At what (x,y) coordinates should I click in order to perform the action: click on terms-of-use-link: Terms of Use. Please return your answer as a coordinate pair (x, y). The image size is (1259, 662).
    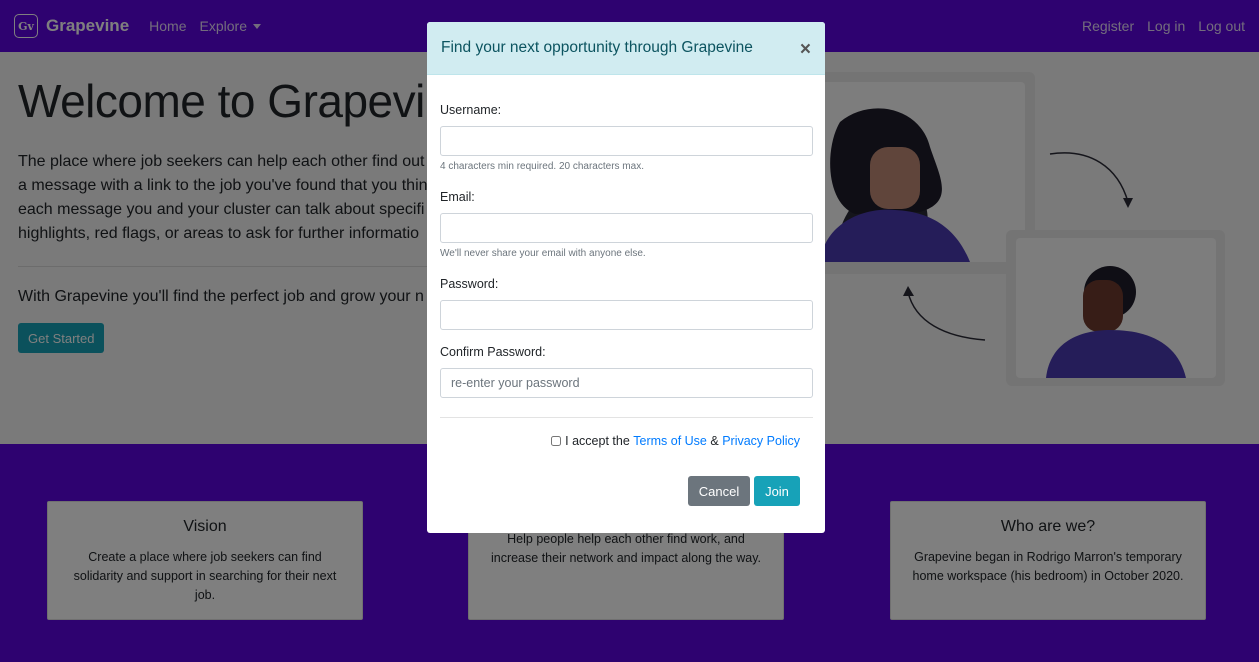
    Looking at the image, I should click on (670, 441).